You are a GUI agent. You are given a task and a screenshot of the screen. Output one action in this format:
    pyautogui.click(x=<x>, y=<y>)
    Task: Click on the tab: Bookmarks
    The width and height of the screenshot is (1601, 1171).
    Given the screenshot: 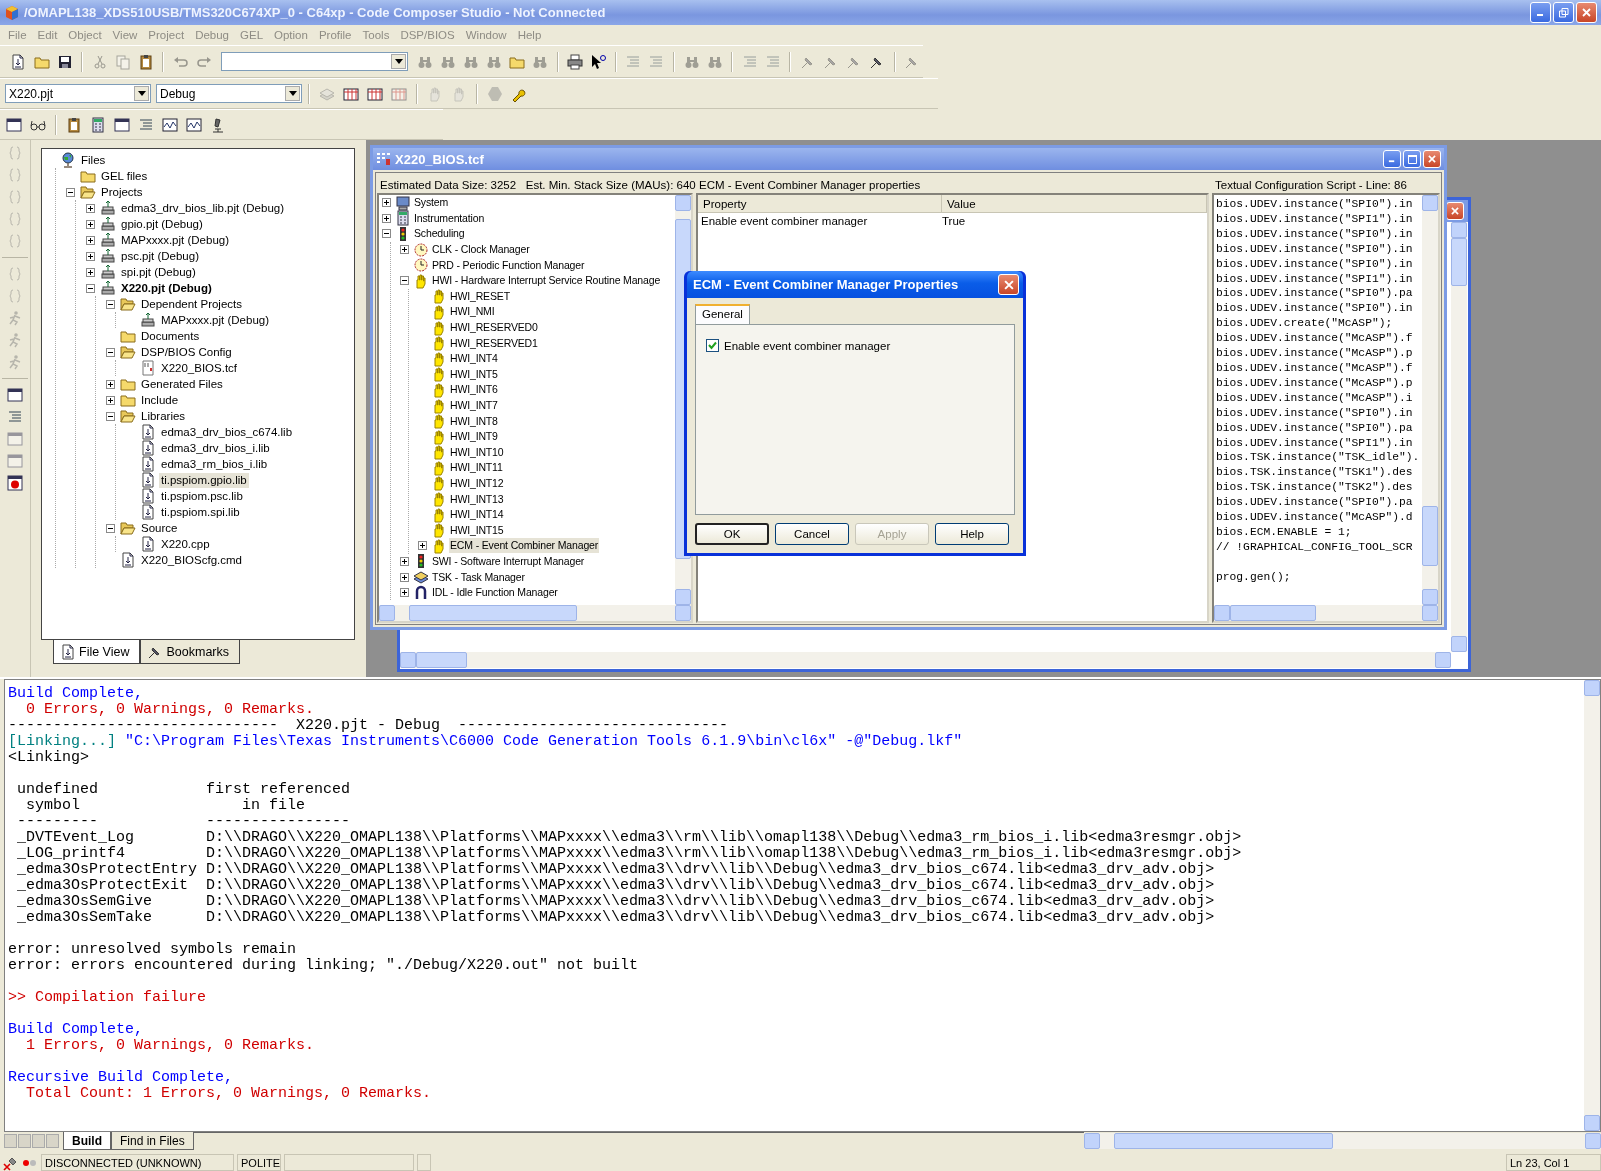 What is the action you would take?
    pyautogui.click(x=190, y=652)
    